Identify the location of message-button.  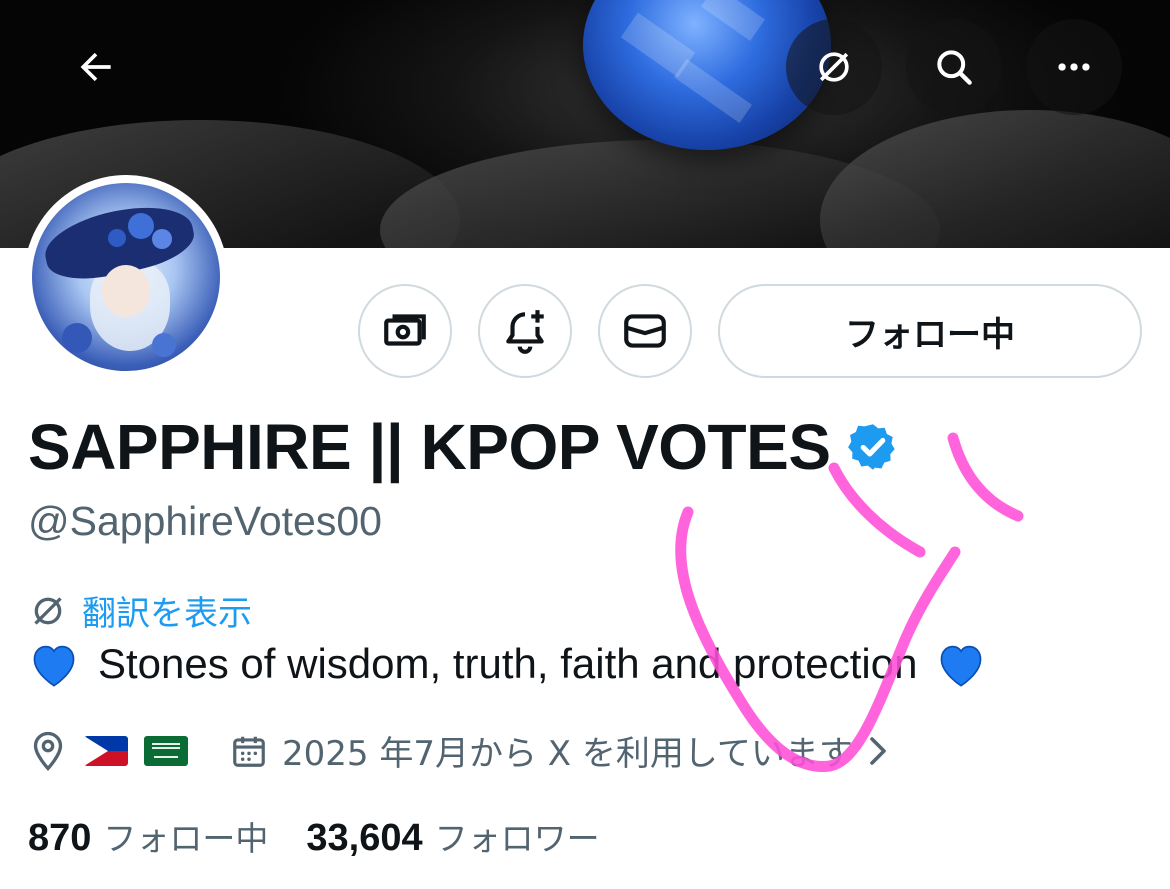
(645, 331).